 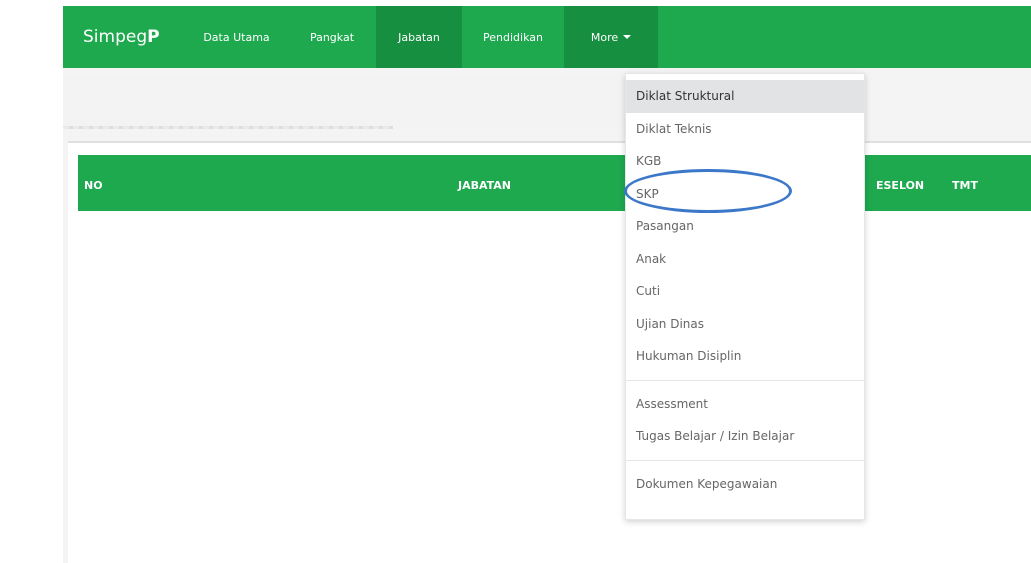 I want to click on menu-item-dokumen-kepegawaian: Dokumen Kepegawaian, so click(x=745, y=484).